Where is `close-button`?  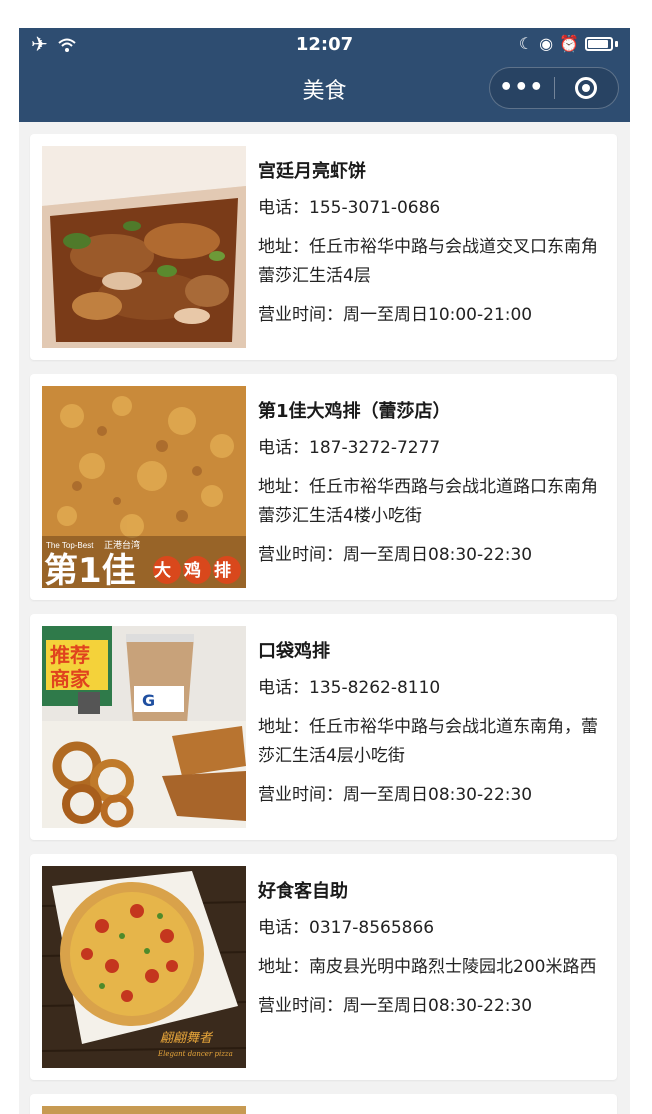 close-button is located at coordinates (587, 88).